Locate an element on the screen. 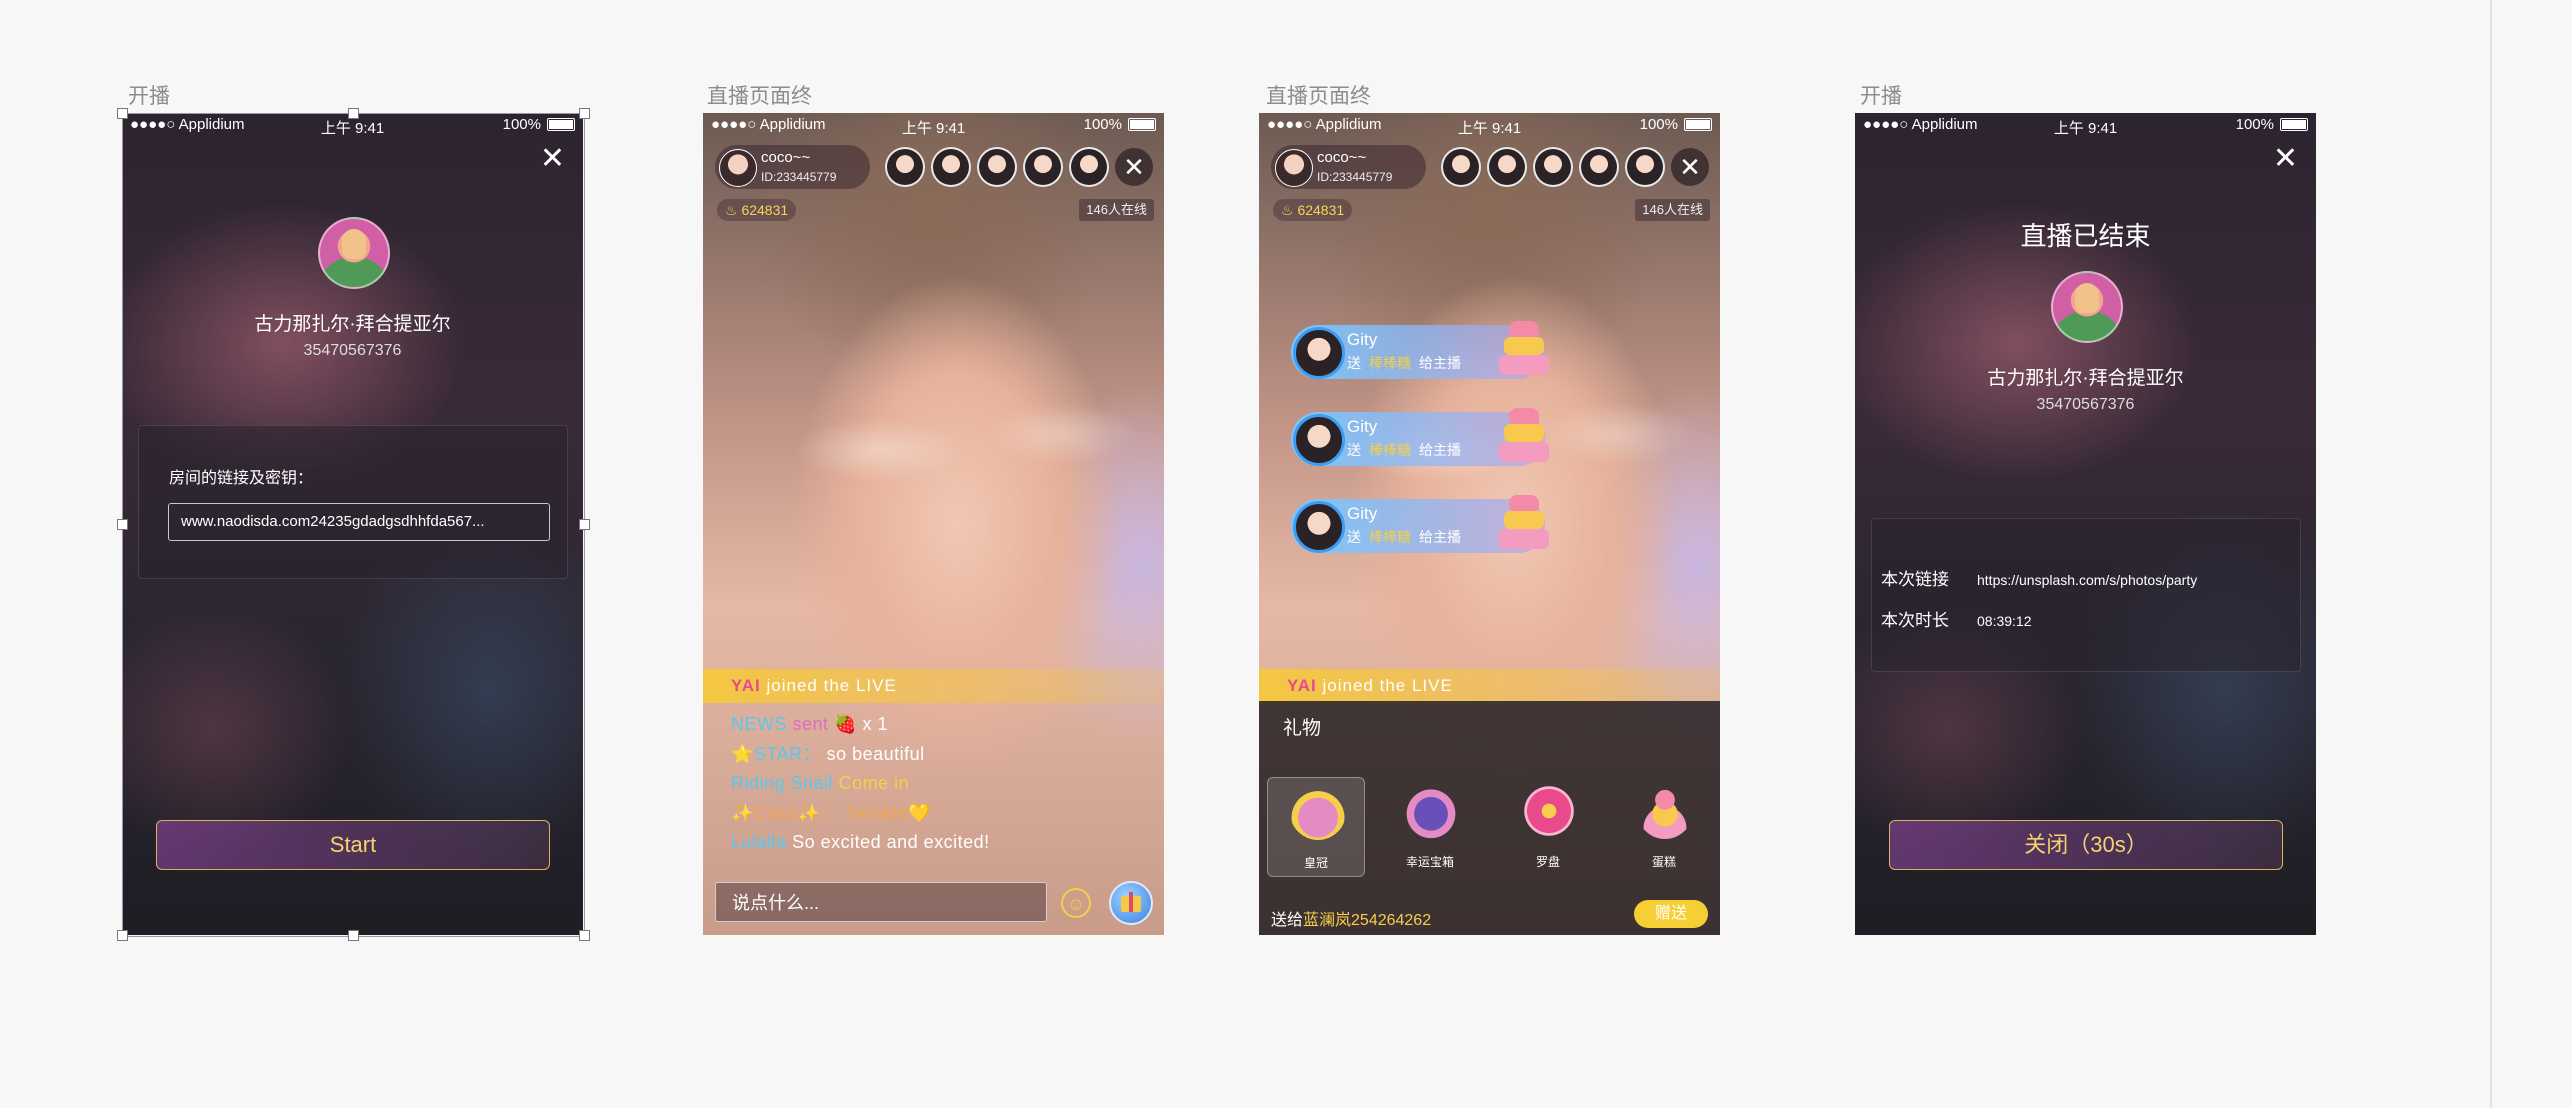 This screenshot has width=2572, height=1108. artboard-title-end: 开播 is located at coordinates (1881, 95).